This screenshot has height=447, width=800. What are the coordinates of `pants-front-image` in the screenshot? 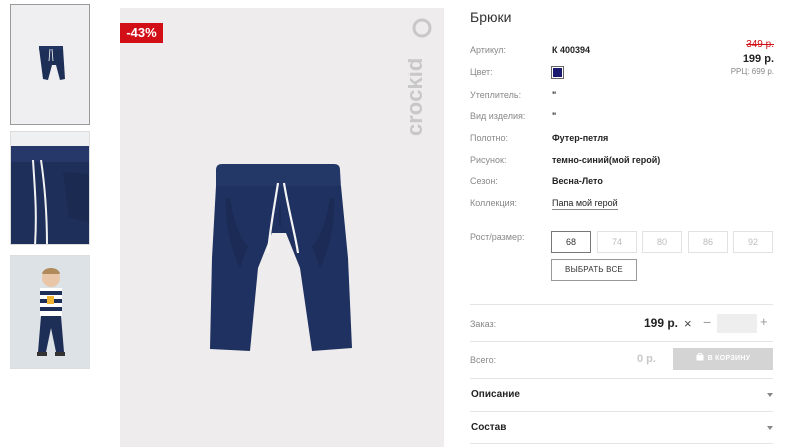 It's located at (52, 63).